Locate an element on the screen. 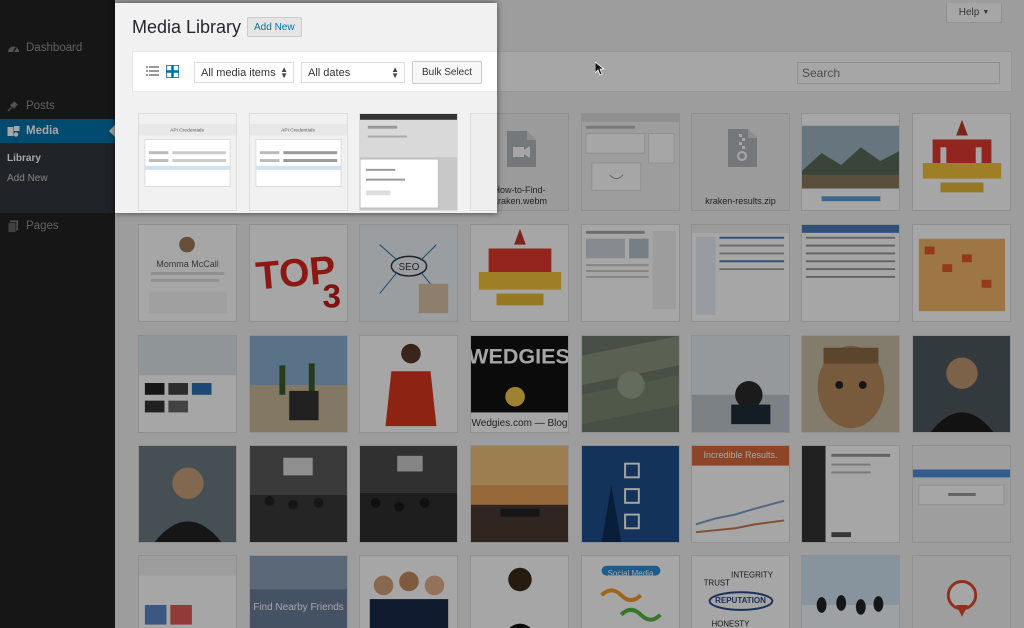  social-media-graphic is located at coordinates (630, 592).